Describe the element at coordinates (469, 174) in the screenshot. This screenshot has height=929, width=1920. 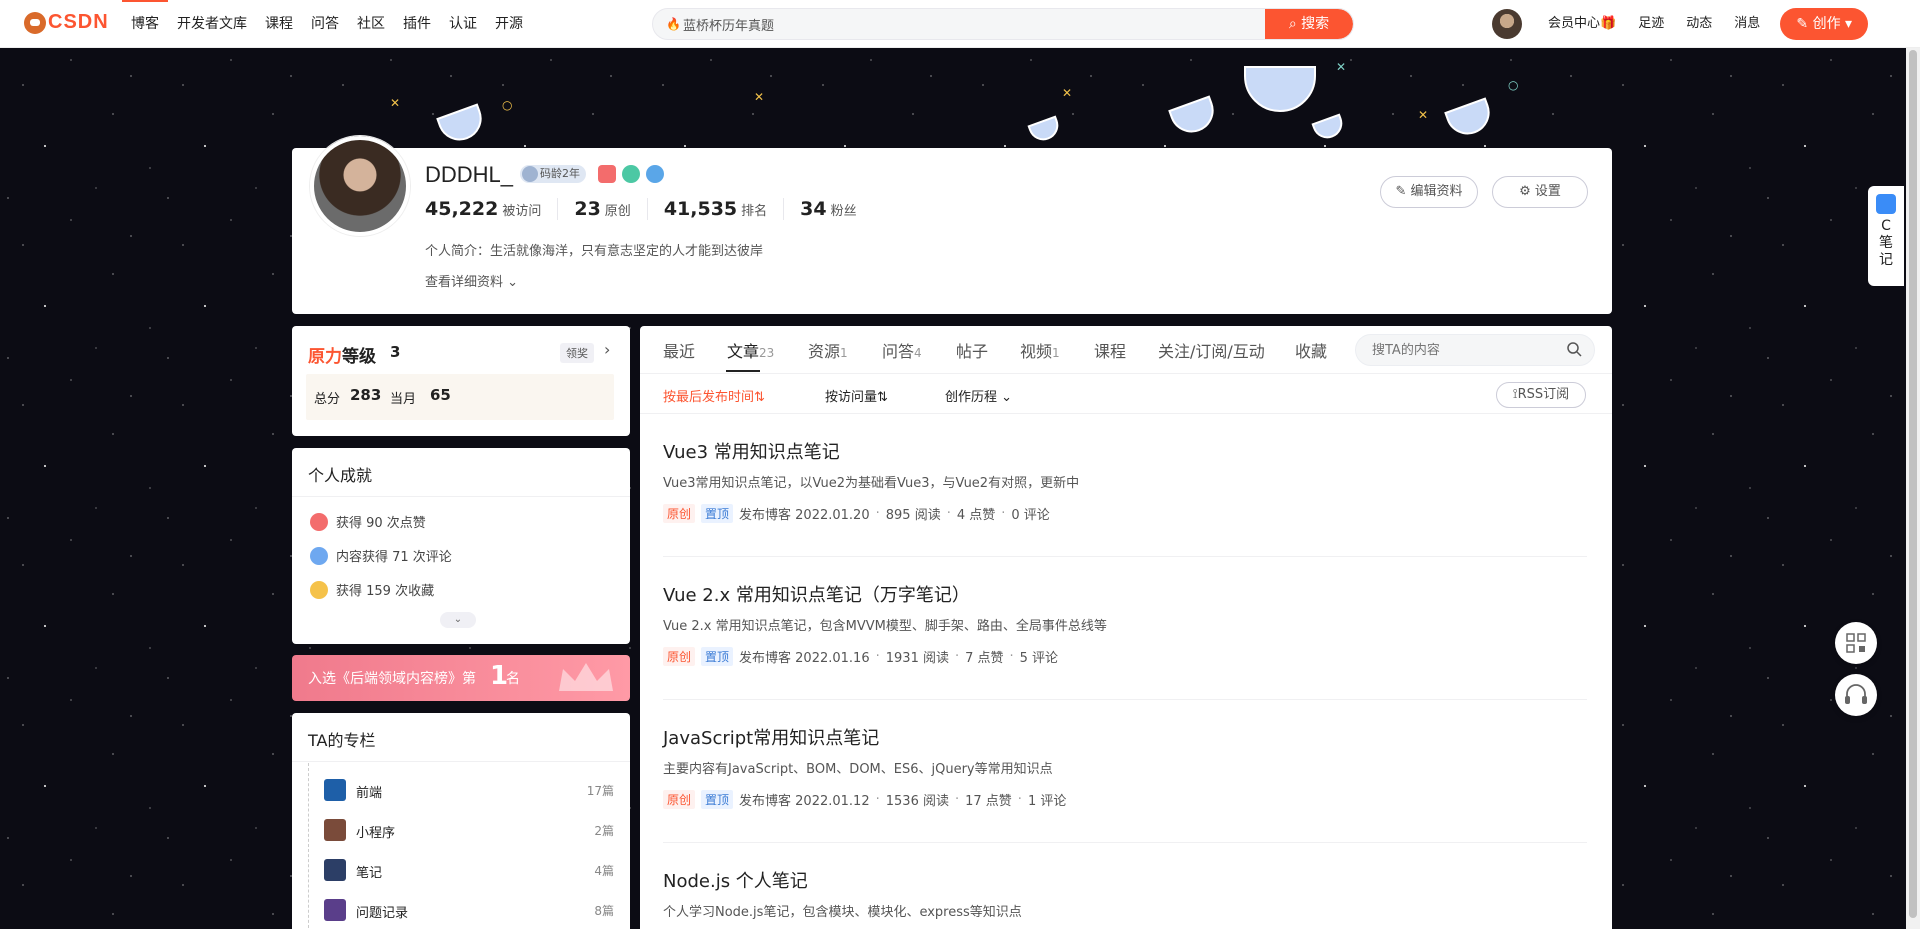
I see `profile-name: DDDHL_` at that location.